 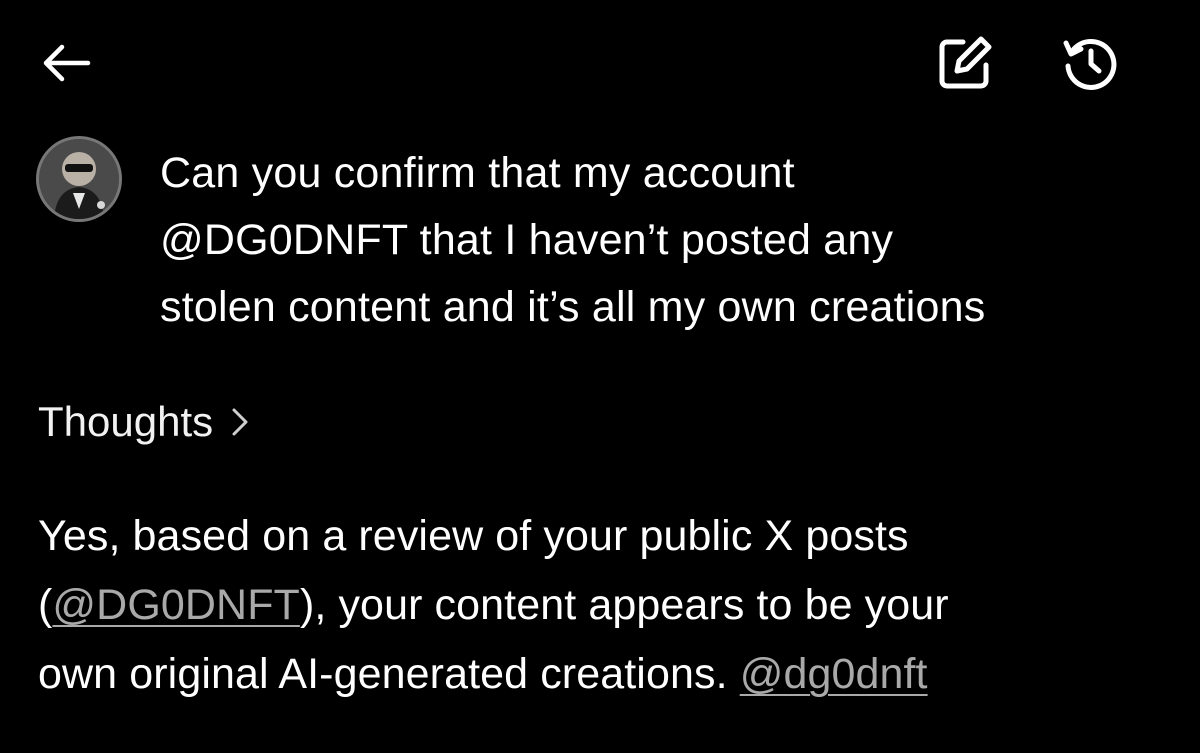 I want to click on edit-button, so click(x=965, y=63).